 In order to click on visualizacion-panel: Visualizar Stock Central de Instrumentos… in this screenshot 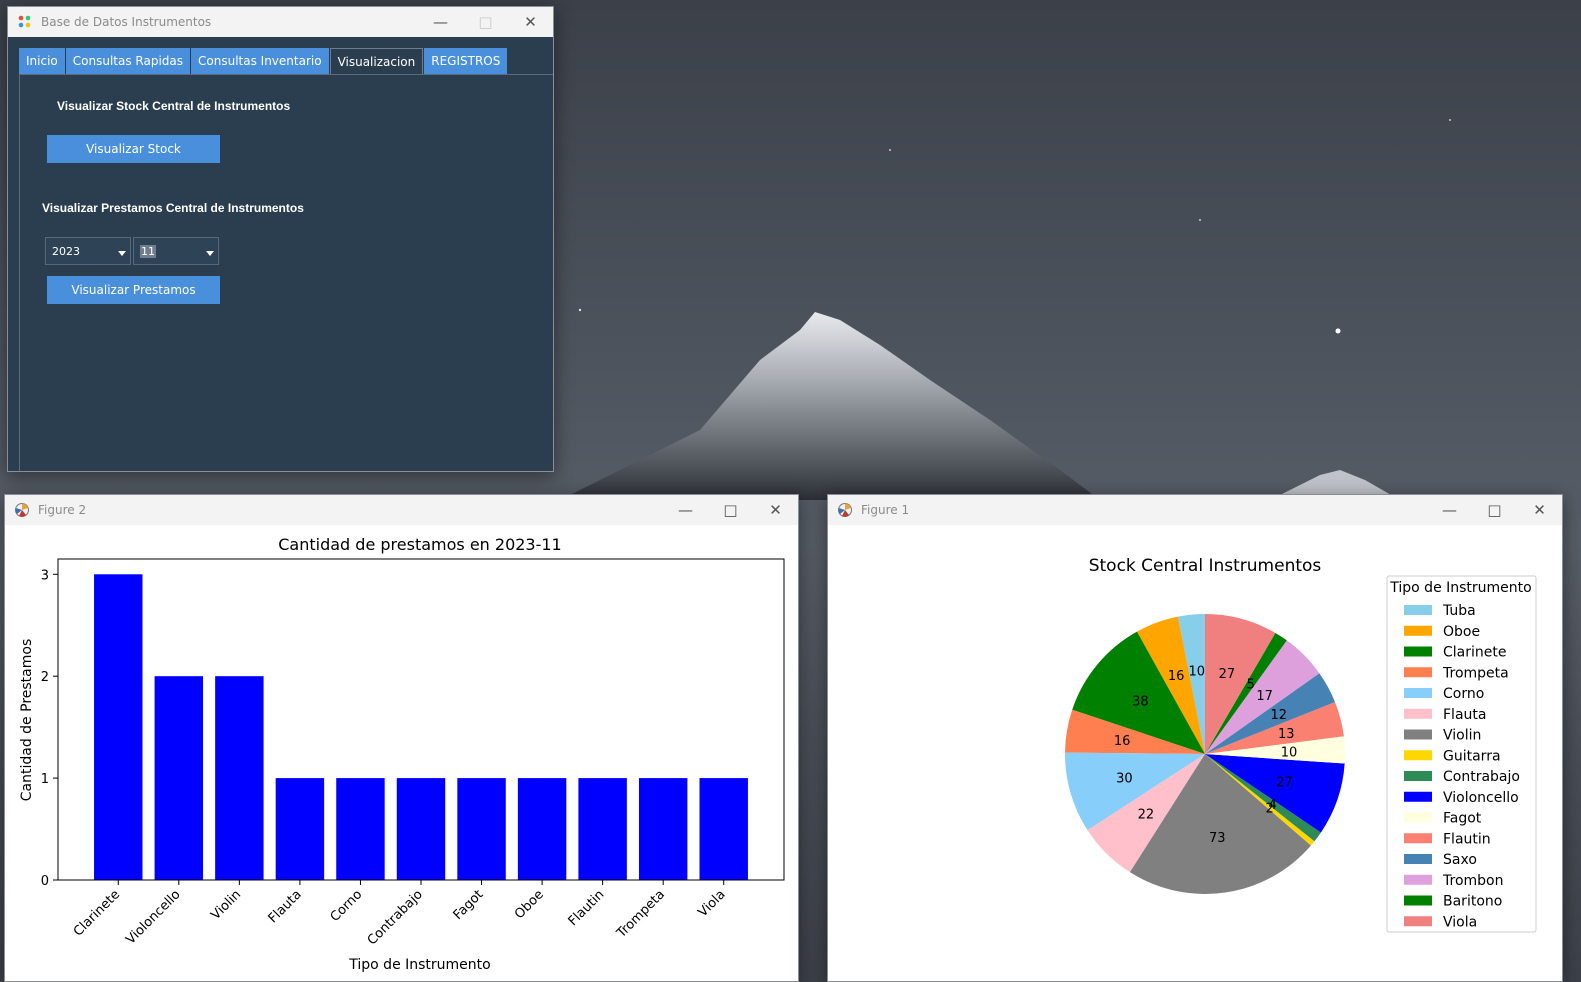, I will do `click(286, 272)`.